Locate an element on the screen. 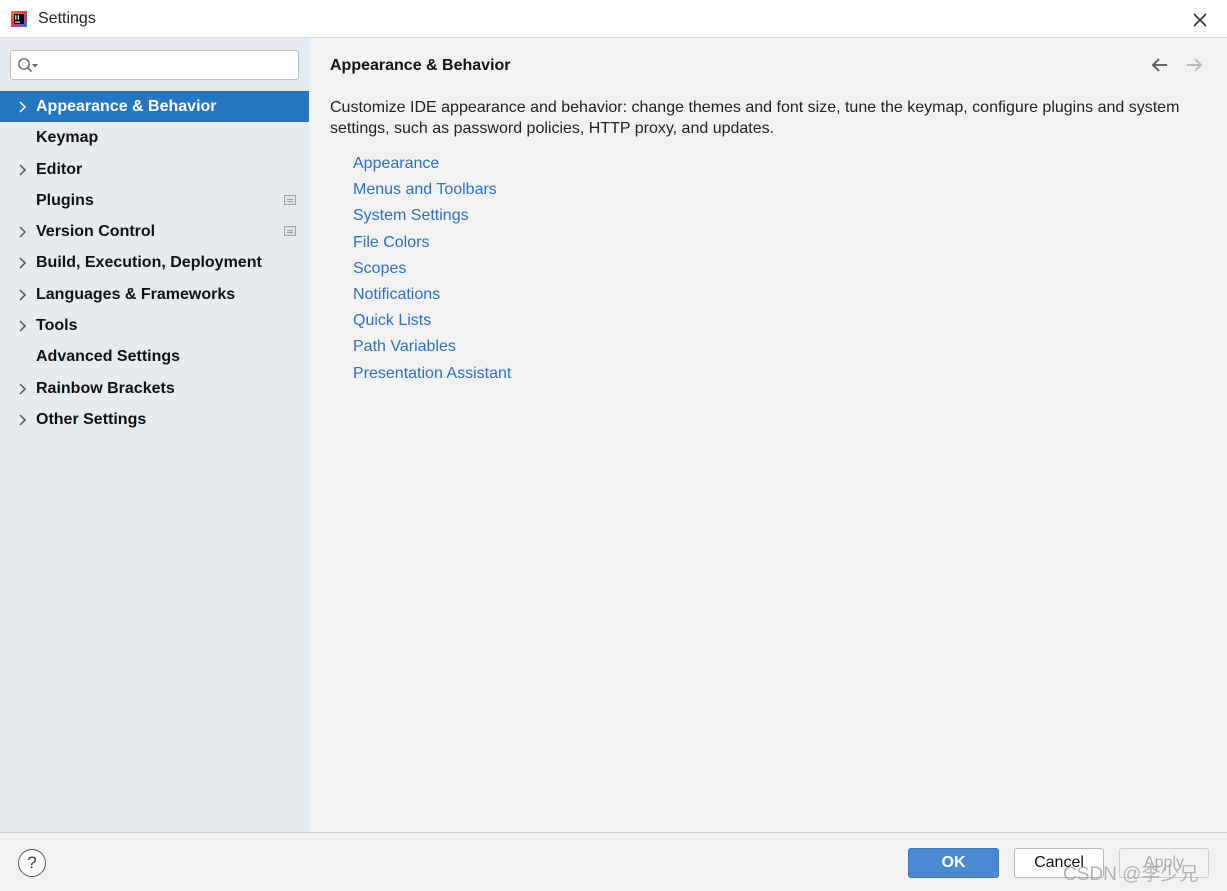 Image resolution: width=1227 pixels, height=891 pixels. sidebar-item-build-execution-deployment: Build, Execution, Deployment is located at coordinates (154, 262).